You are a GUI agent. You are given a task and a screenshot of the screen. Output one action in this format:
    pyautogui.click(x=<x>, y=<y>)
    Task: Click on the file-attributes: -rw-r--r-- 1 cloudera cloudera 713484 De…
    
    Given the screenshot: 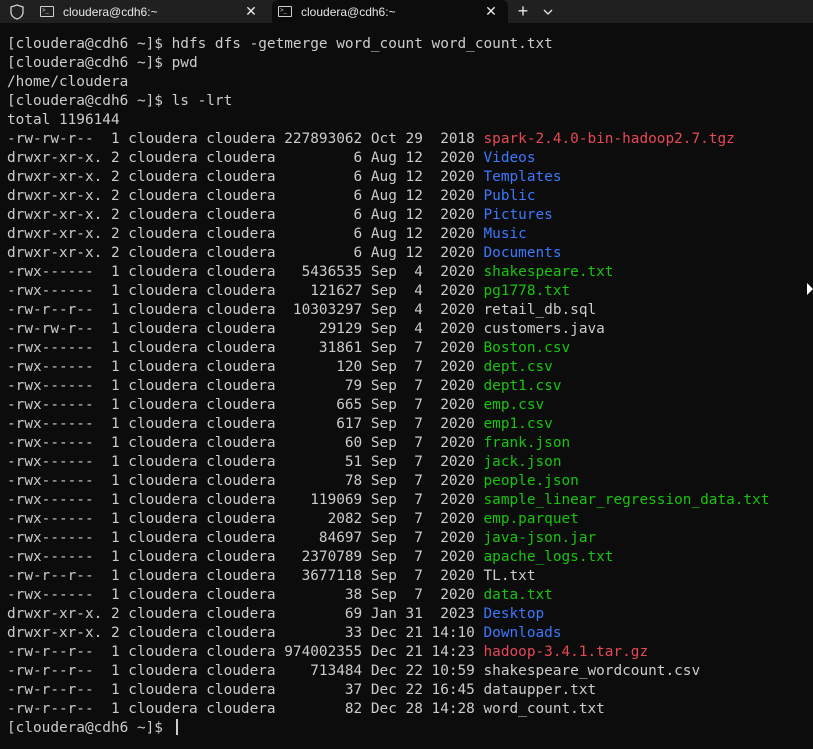 What is the action you would take?
    pyautogui.click(x=245, y=671)
    